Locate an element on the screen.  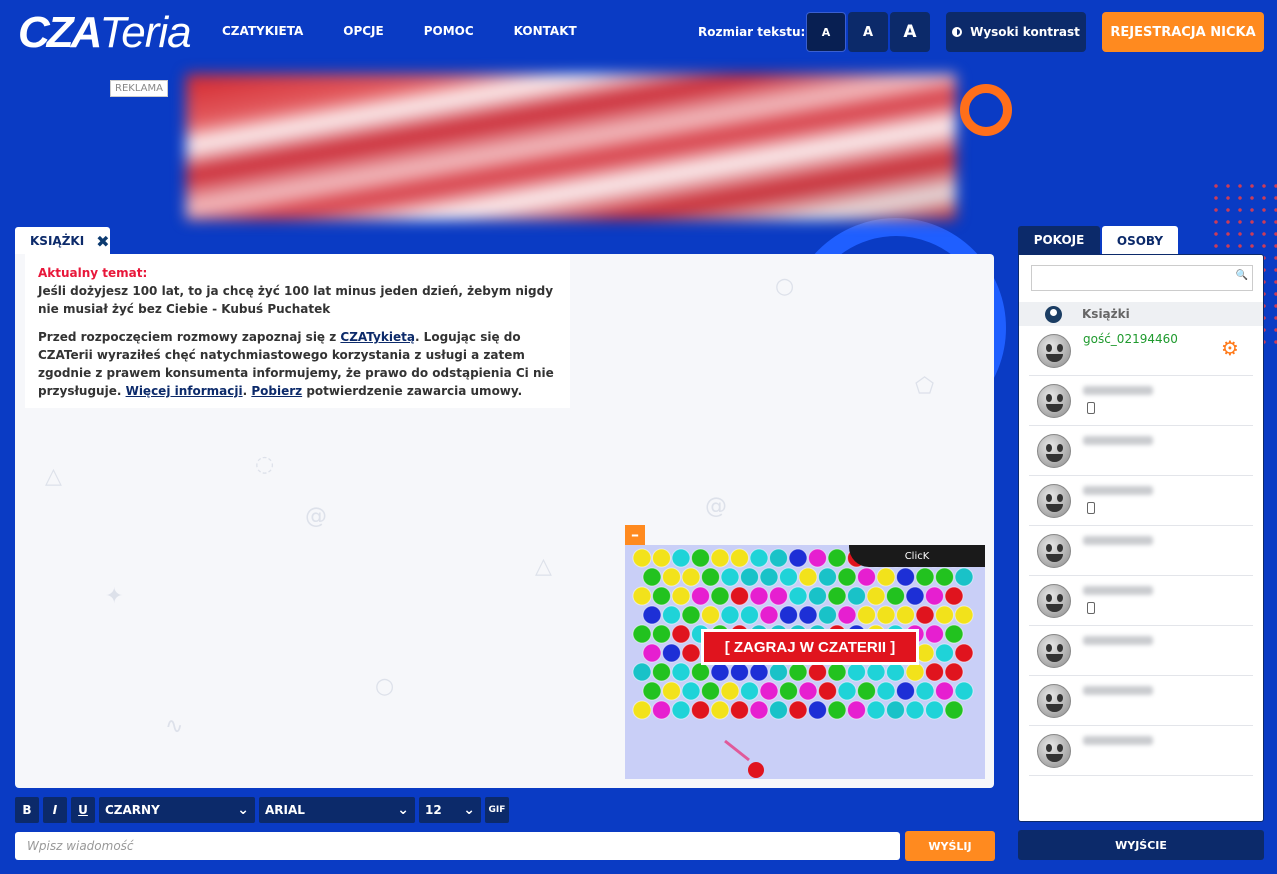
user-search-input: 🔍 is located at coordinates (1142, 278).